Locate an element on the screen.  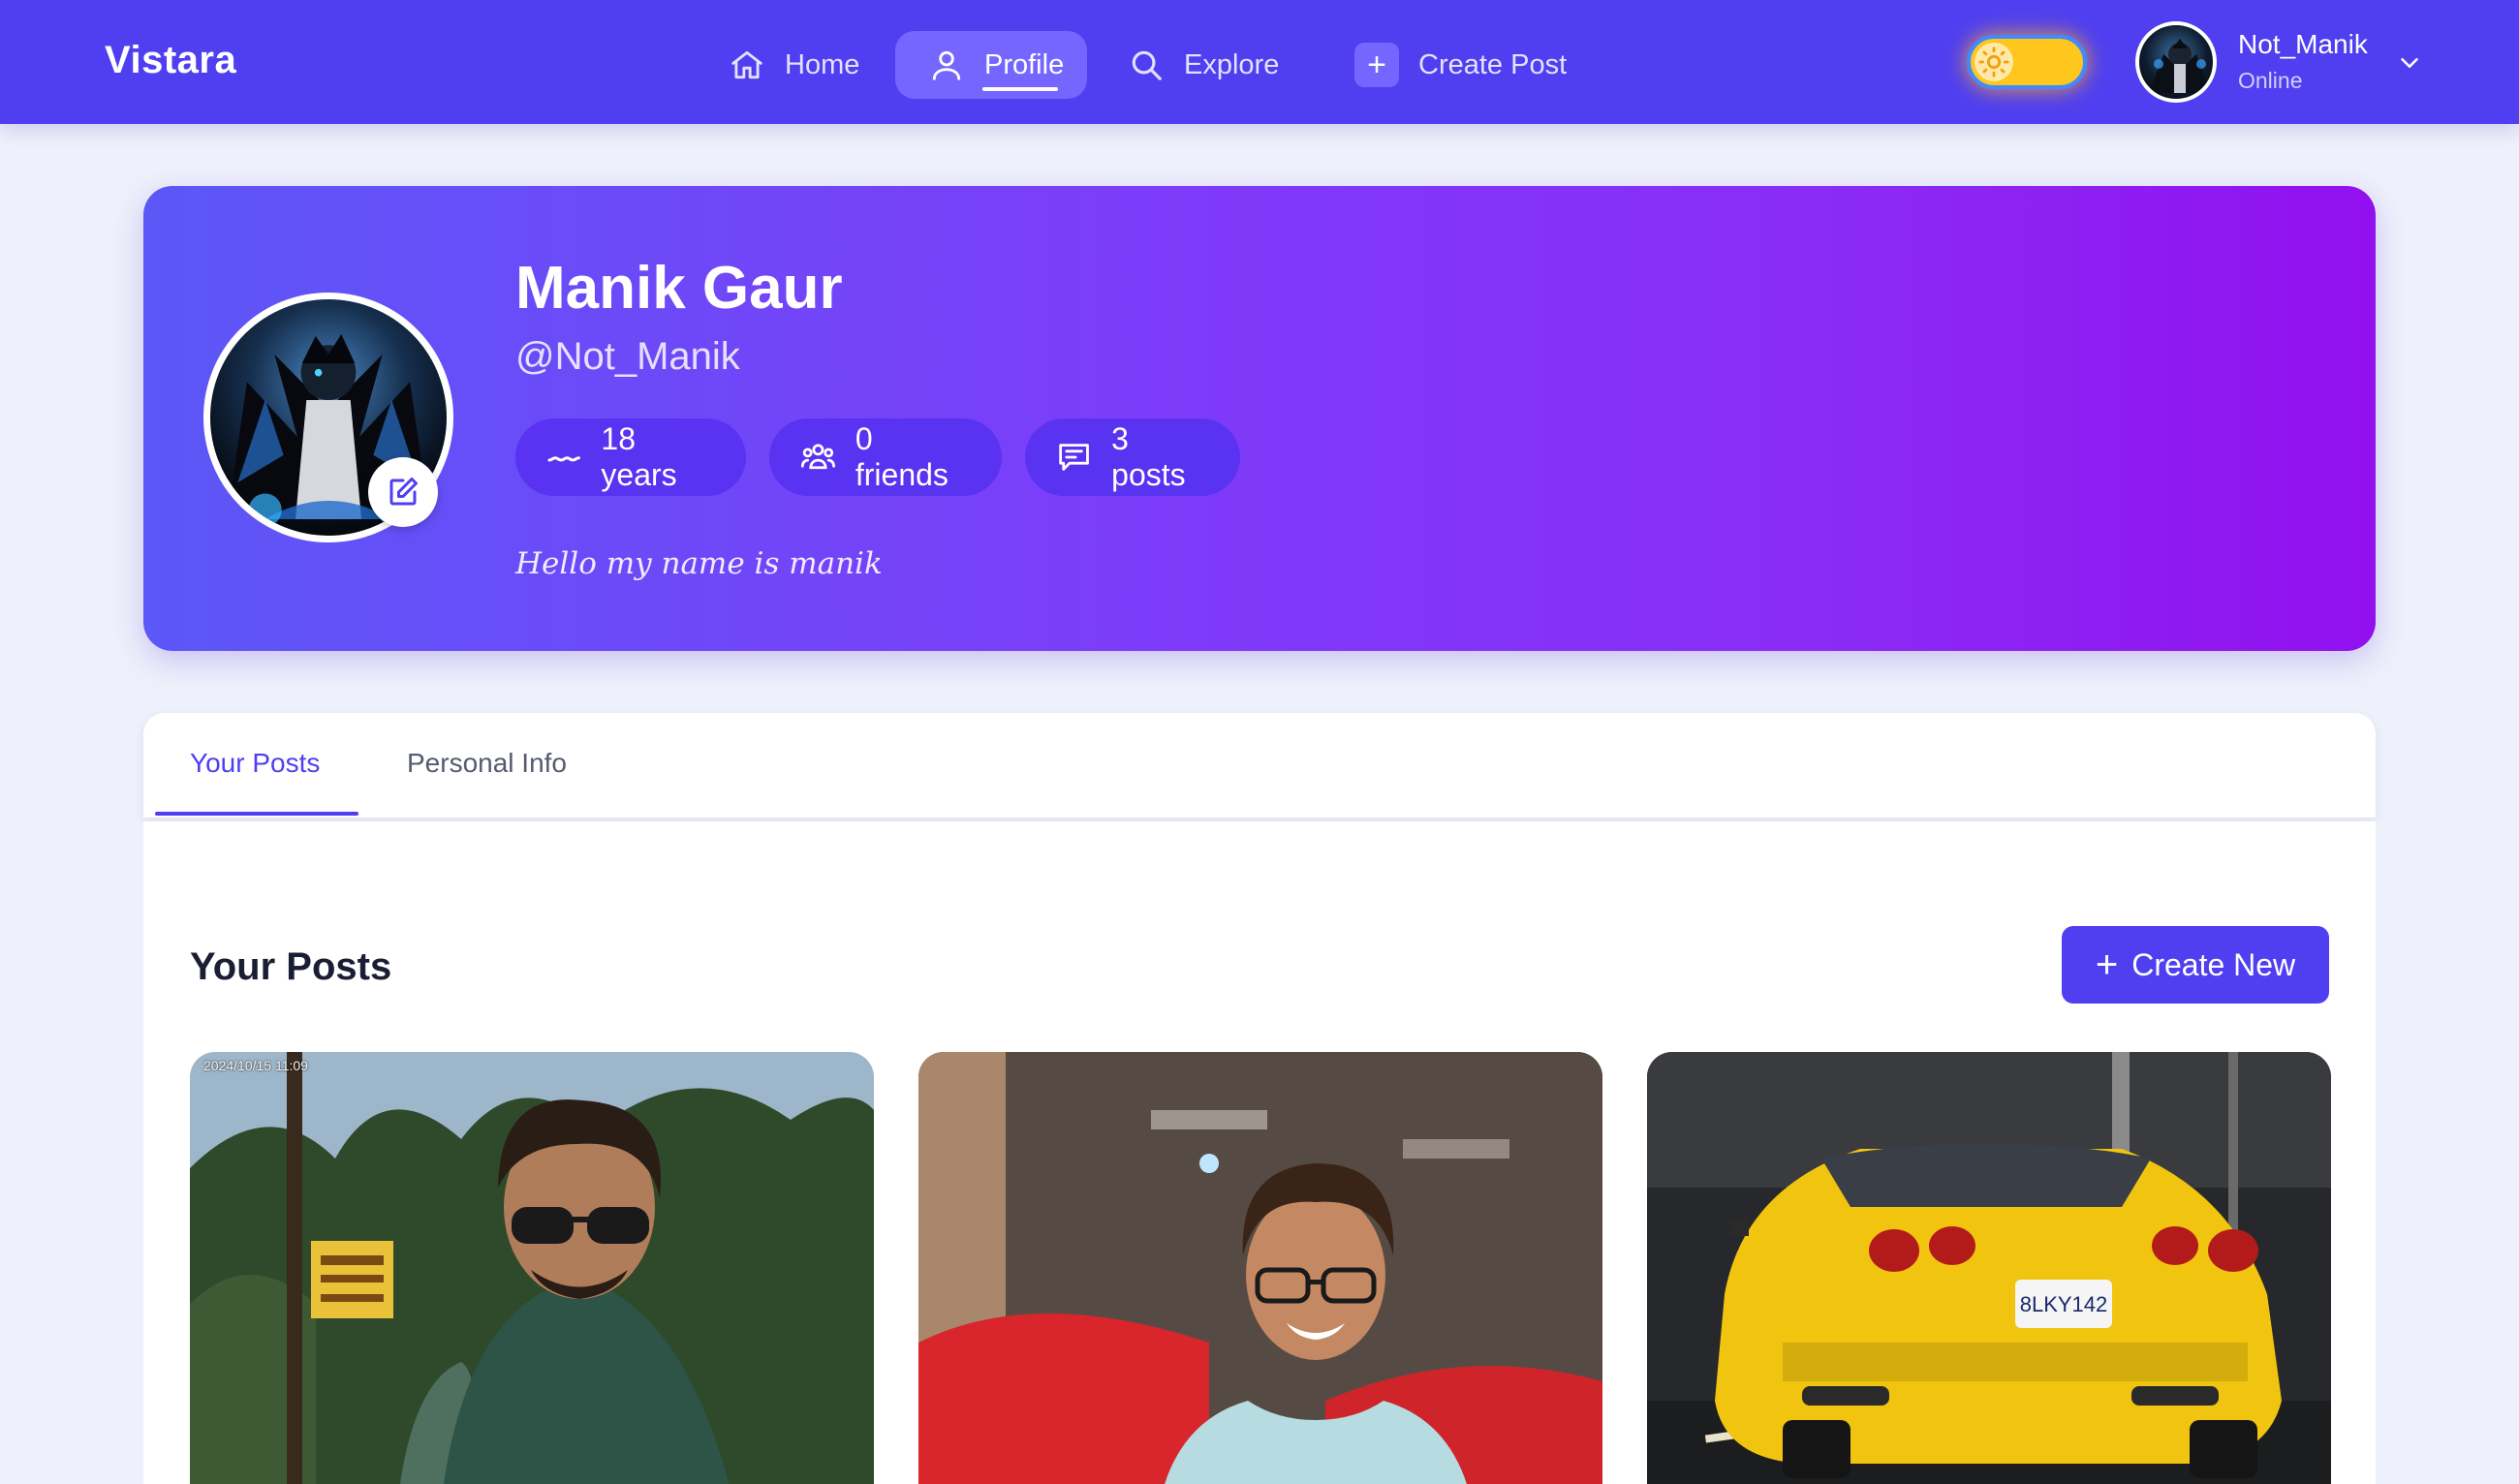
search-icon is located at coordinates (1147, 65).